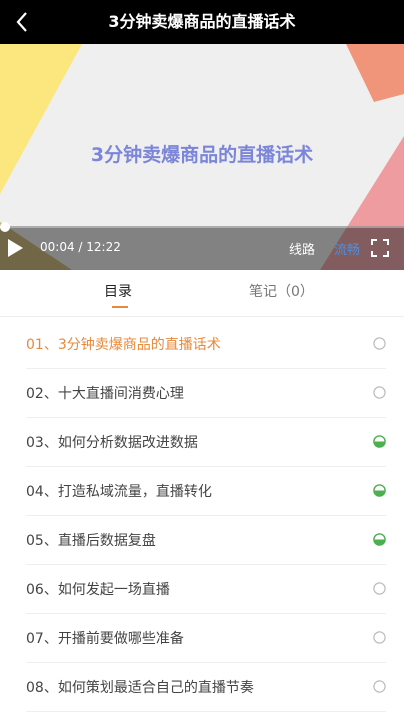 The height and width of the screenshot is (720, 404). I want to click on lesson-item: 01、3分钟卖爆商品的直播话术, so click(206, 344).